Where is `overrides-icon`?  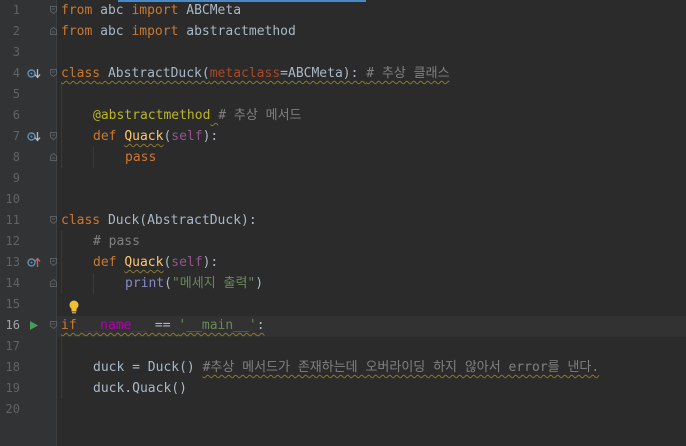
overrides-icon is located at coordinates (34, 263).